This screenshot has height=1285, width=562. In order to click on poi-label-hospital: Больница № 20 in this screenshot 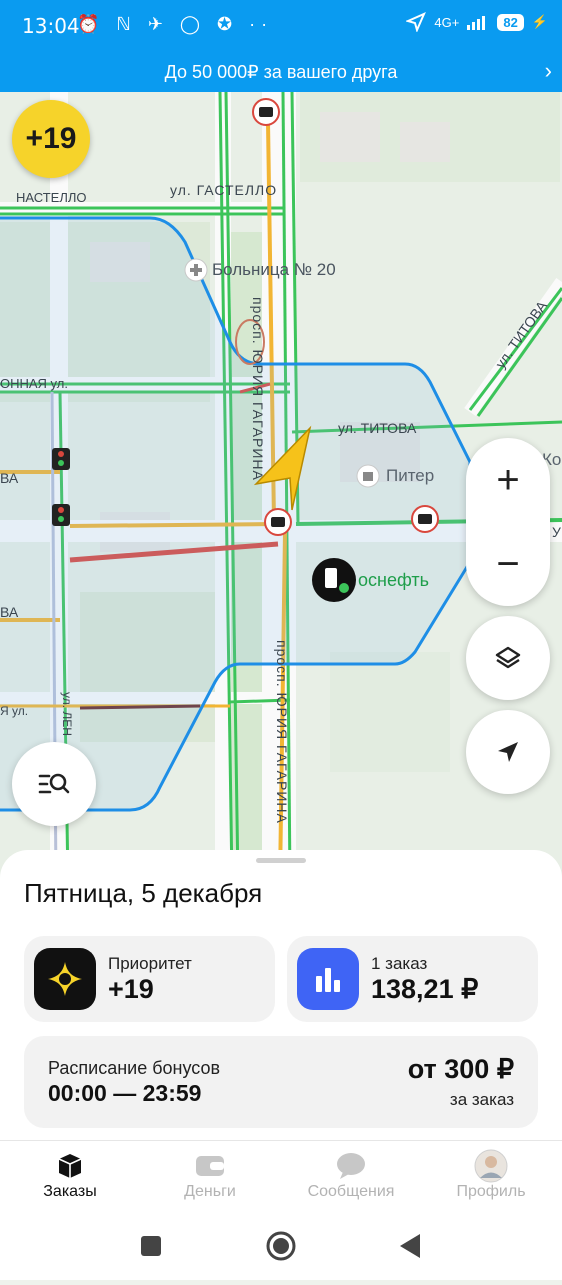, I will do `click(274, 269)`.